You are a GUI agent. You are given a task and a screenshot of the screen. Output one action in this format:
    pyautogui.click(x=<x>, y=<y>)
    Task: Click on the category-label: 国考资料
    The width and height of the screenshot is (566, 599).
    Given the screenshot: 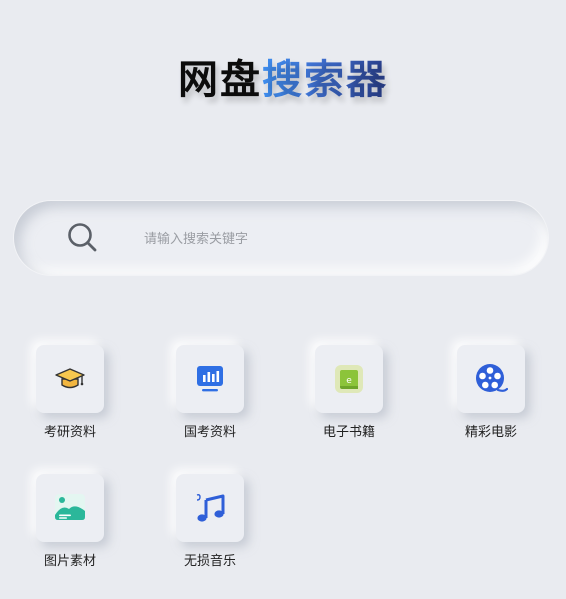 What is the action you would take?
    pyautogui.click(x=209, y=432)
    